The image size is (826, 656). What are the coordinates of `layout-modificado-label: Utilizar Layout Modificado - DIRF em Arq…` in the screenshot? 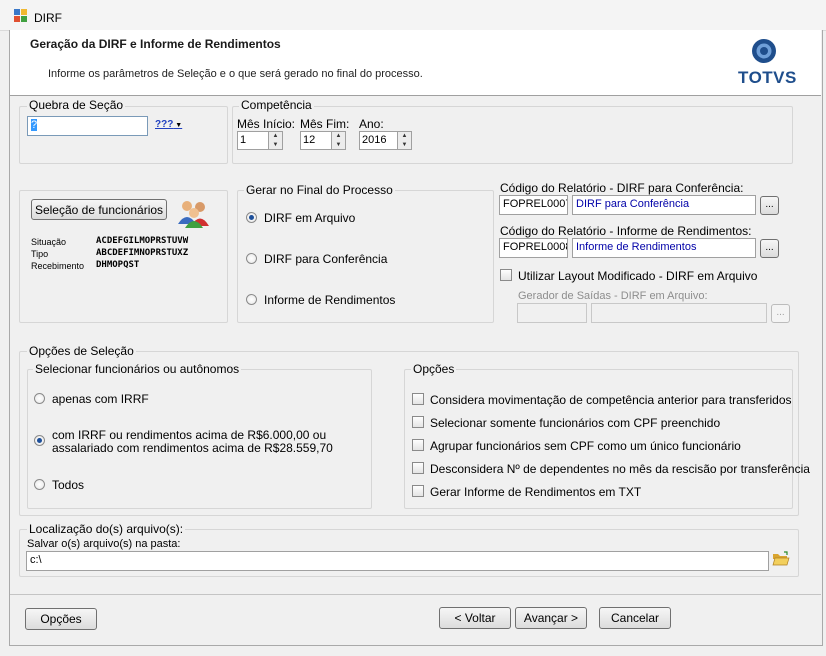 It's located at (637, 276).